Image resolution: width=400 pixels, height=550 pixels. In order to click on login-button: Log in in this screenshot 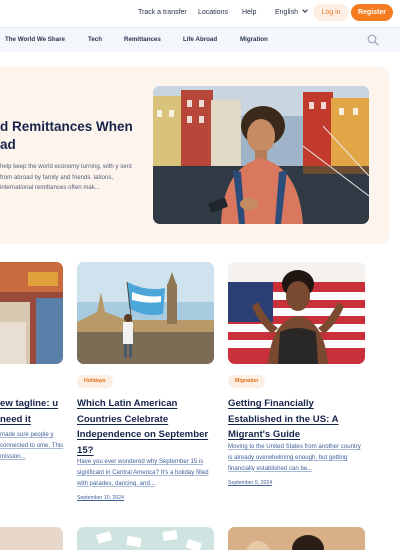, I will do `click(331, 12)`.